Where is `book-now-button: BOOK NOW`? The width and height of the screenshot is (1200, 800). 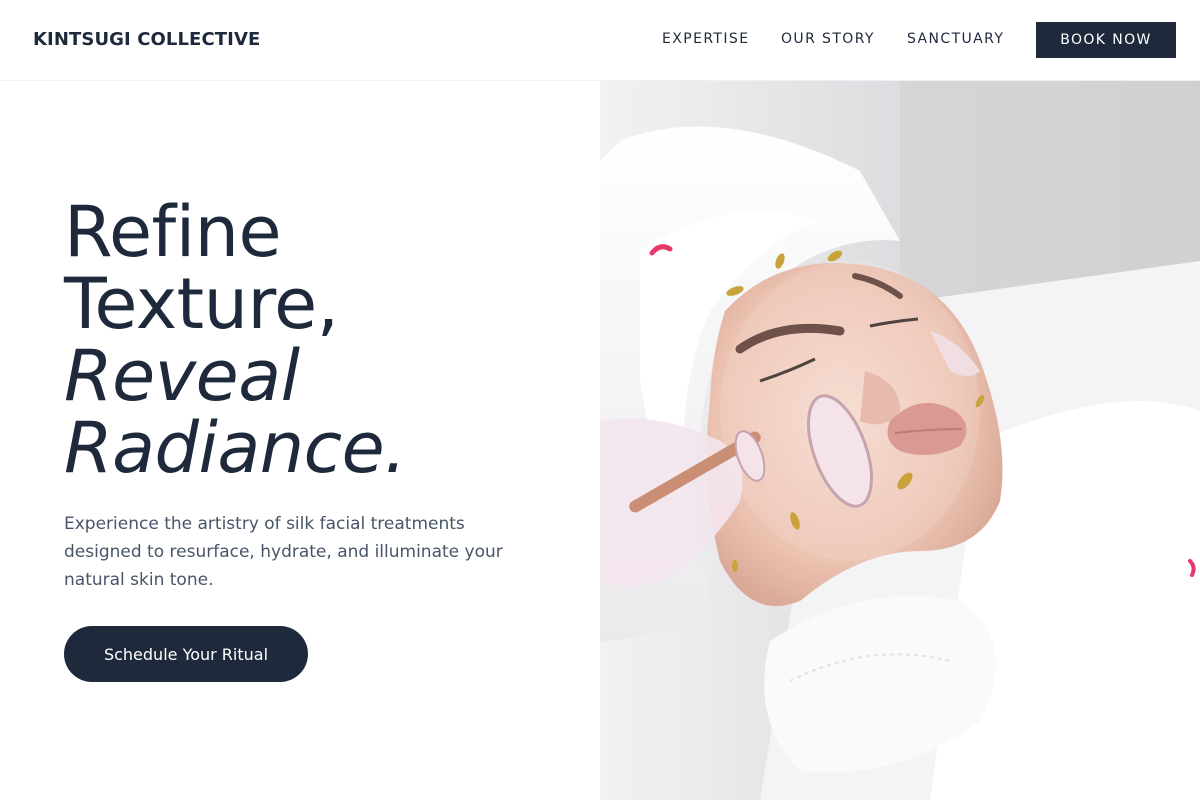
book-now-button: BOOK NOW is located at coordinates (1106, 40).